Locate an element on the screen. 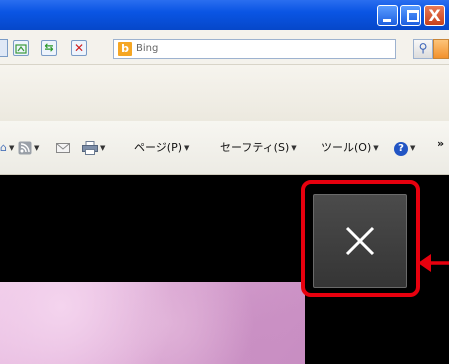  command-bar: ⌂ ▼ ▼ ▼ ページ(P) ▼ セーフティ(S) ▼ ツール(O) ▼ ? ▼ » is located at coordinates (224, 148).